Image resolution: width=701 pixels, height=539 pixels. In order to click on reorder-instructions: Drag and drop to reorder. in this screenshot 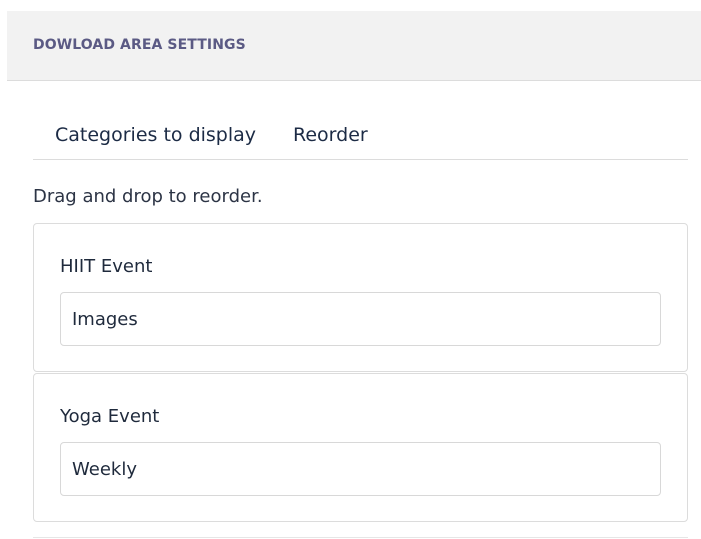, I will do `click(148, 196)`.